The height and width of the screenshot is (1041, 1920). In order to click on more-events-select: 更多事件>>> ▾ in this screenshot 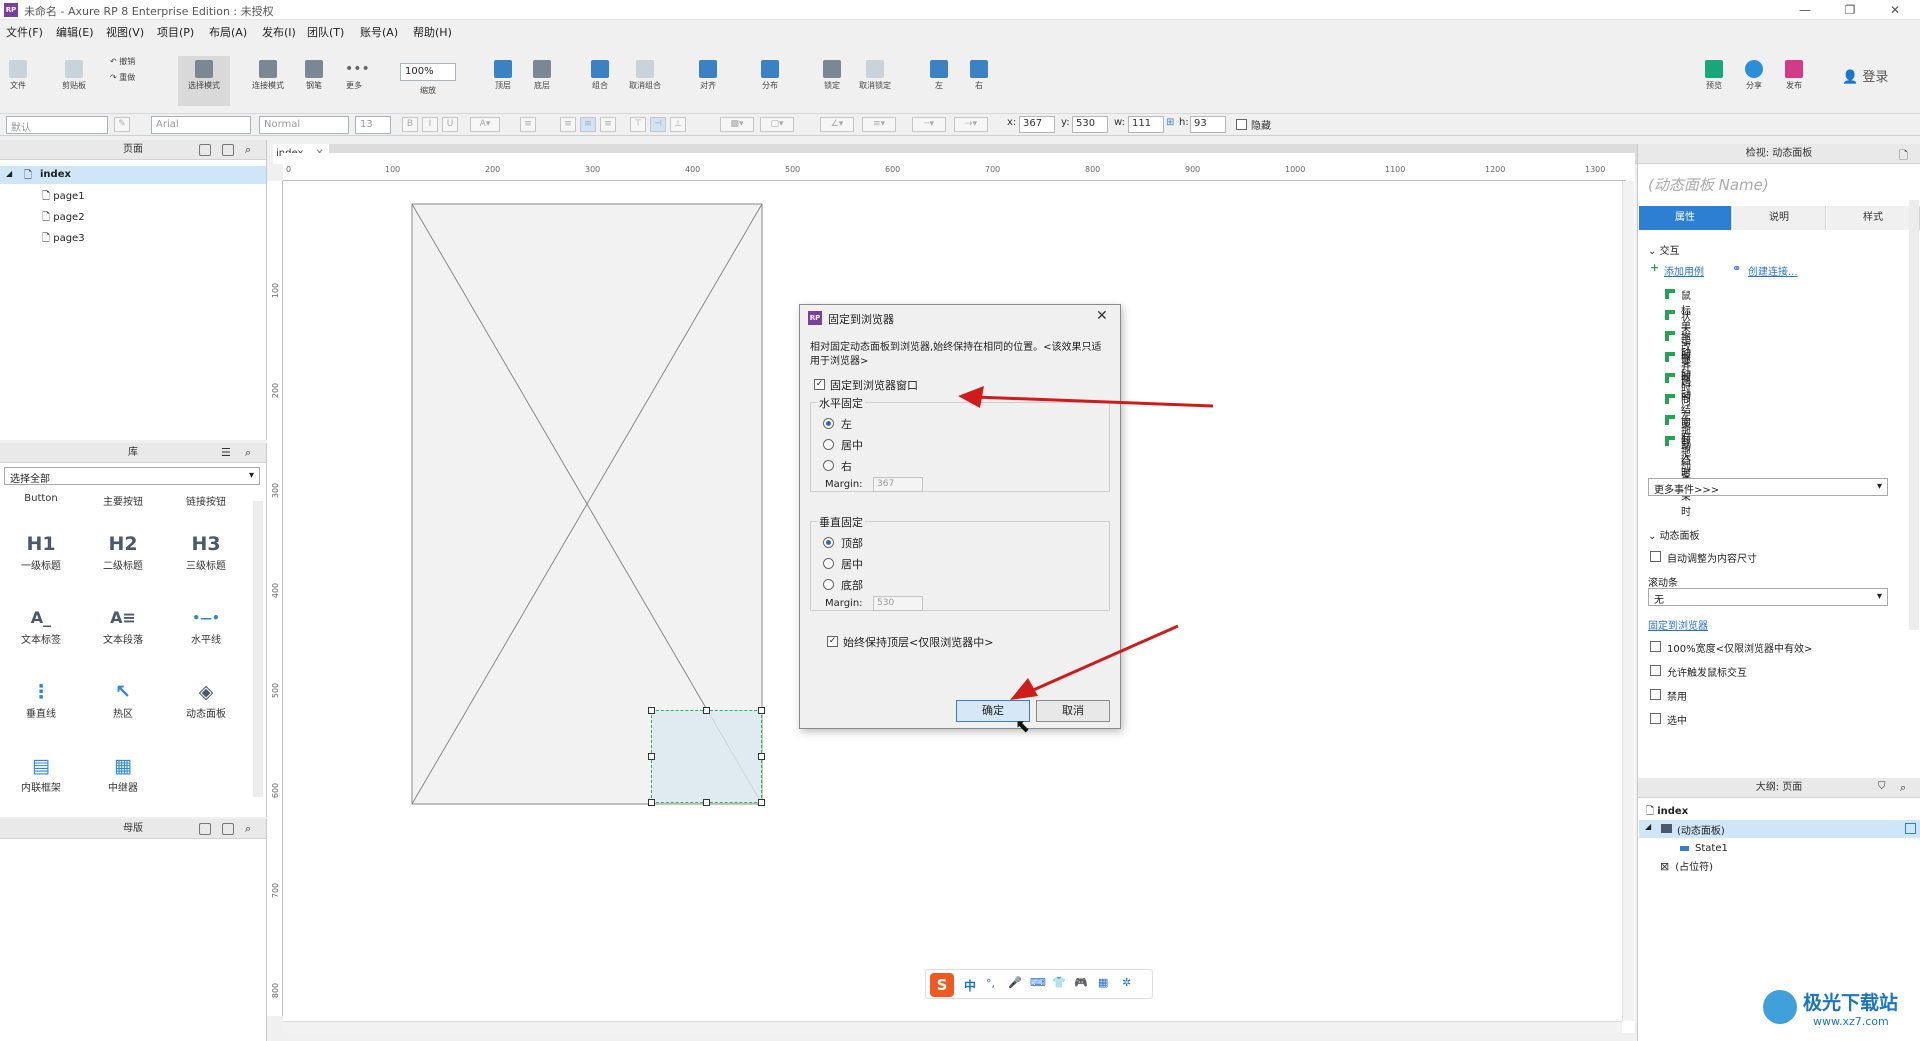, I will do `click(1768, 487)`.